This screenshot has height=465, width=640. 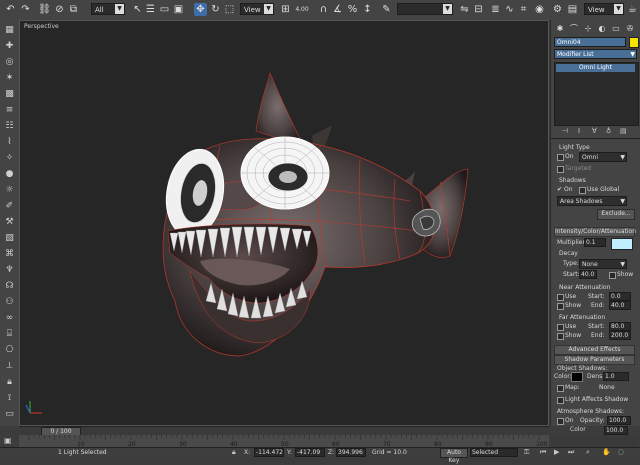 I want to click on curve-editor-icon: ∿, so click(x=509, y=9).